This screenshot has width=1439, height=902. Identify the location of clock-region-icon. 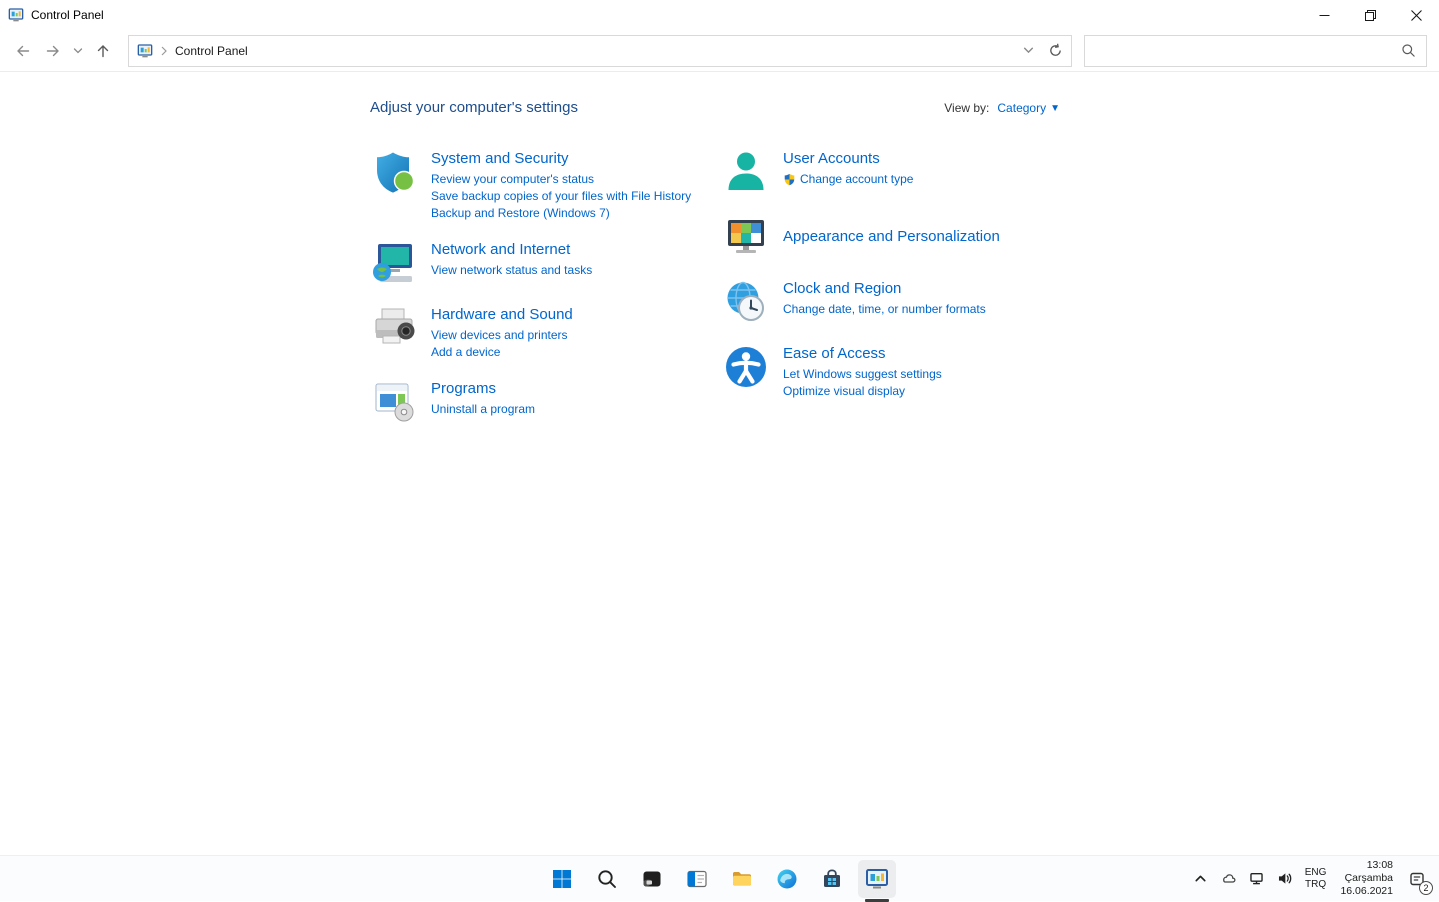
(746, 302).